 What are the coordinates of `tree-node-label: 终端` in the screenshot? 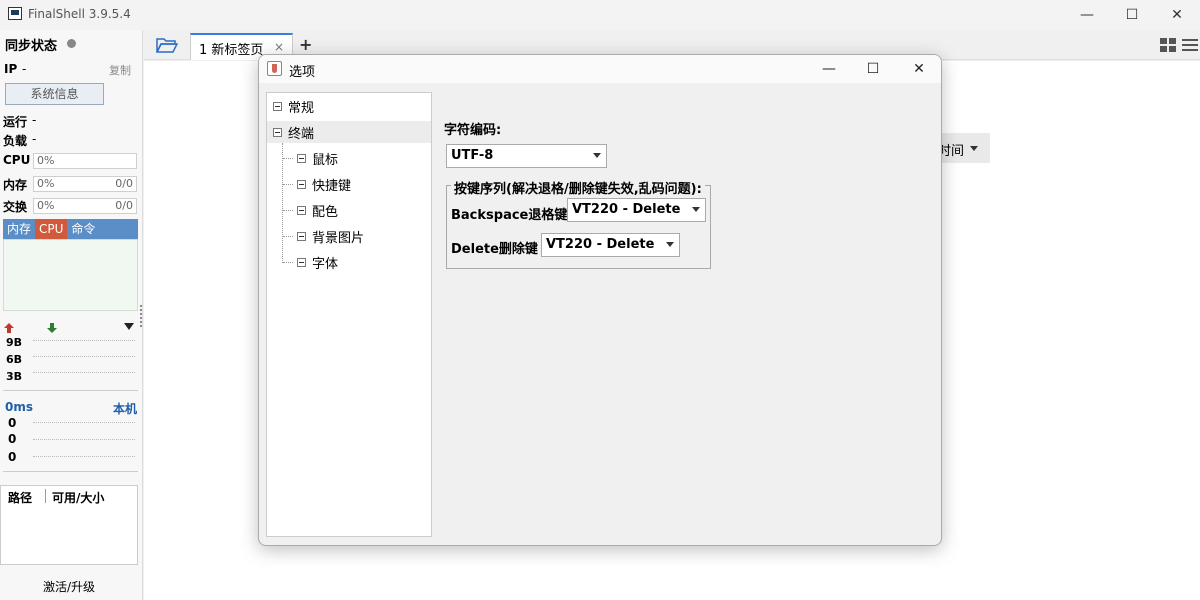 It's located at (301, 134).